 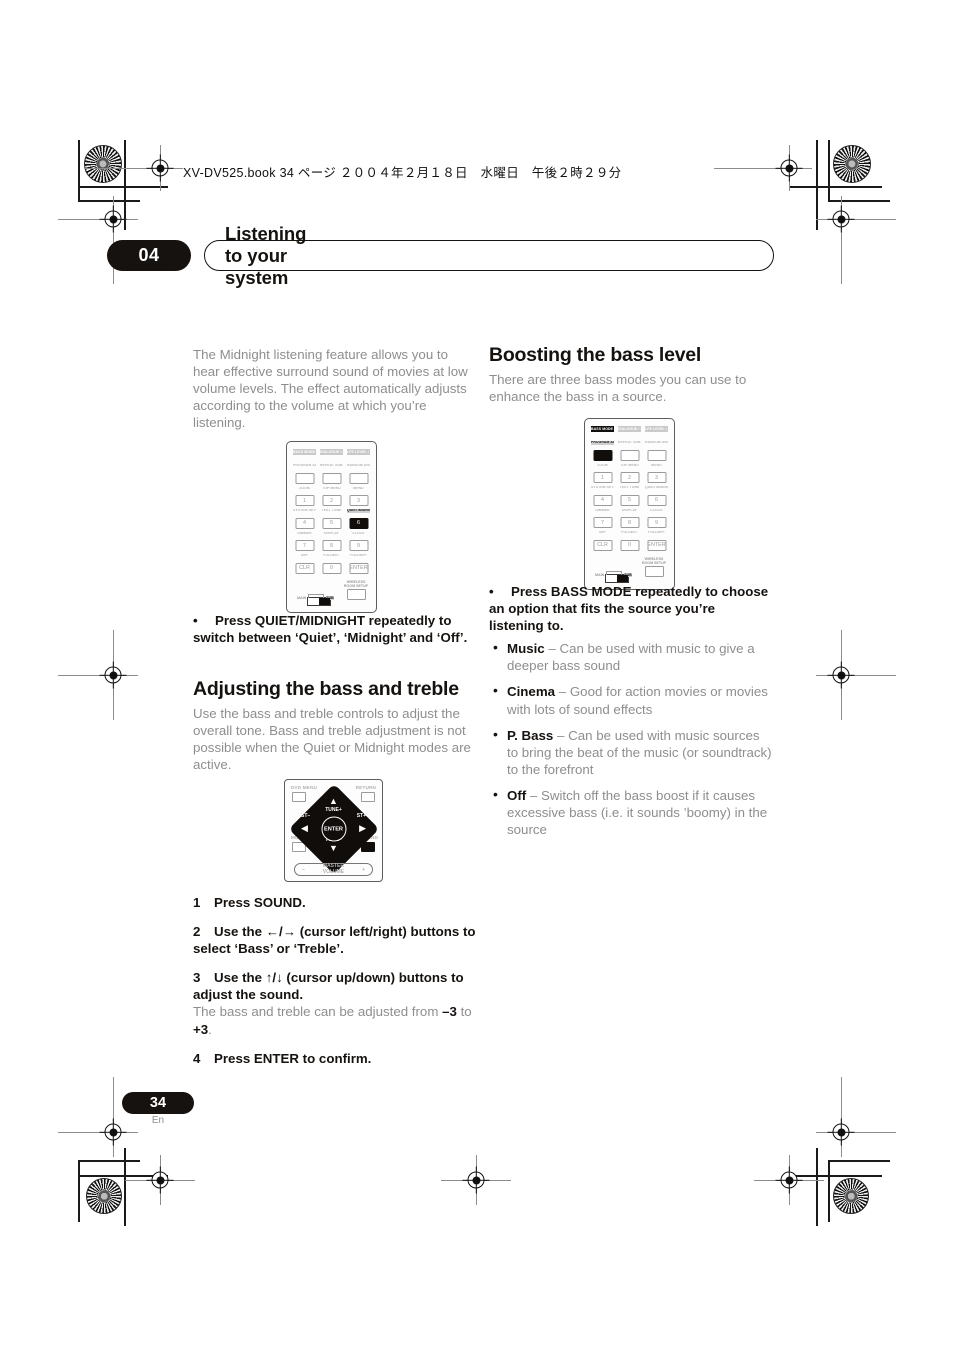 I want to click on cursor-up-icon: ▲, so click(x=333, y=801).